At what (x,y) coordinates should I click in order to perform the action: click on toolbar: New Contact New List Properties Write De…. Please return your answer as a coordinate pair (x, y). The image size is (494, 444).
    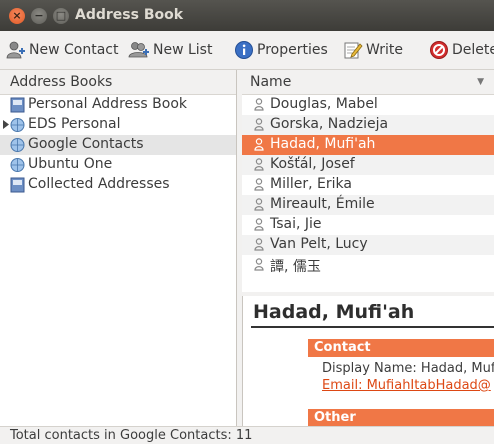
    Looking at the image, I should click on (247, 50).